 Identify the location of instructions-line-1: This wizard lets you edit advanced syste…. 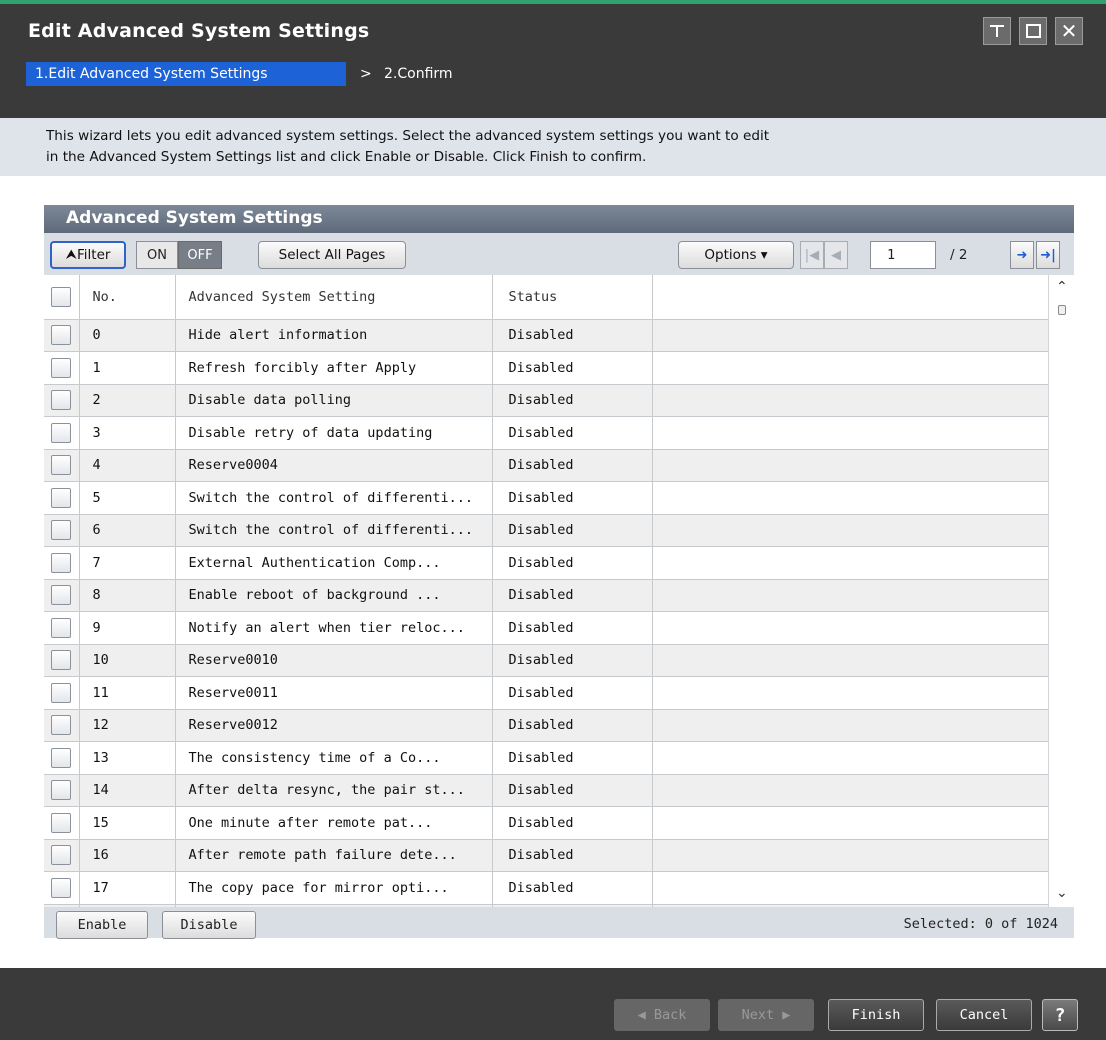
(408, 136).